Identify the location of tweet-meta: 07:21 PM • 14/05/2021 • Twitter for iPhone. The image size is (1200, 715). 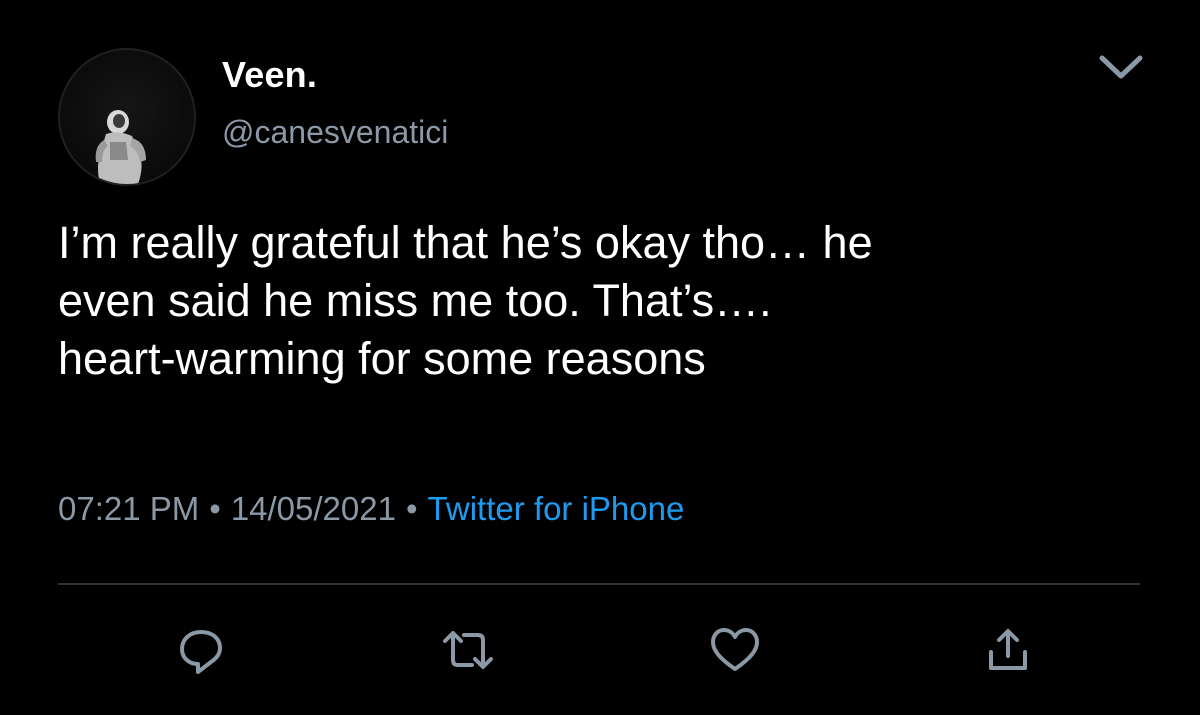
(371, 509).